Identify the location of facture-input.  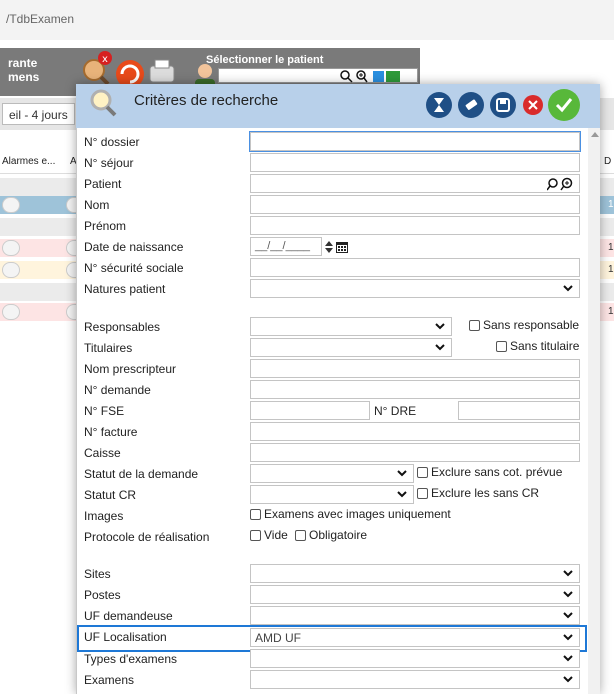
(415, 431).